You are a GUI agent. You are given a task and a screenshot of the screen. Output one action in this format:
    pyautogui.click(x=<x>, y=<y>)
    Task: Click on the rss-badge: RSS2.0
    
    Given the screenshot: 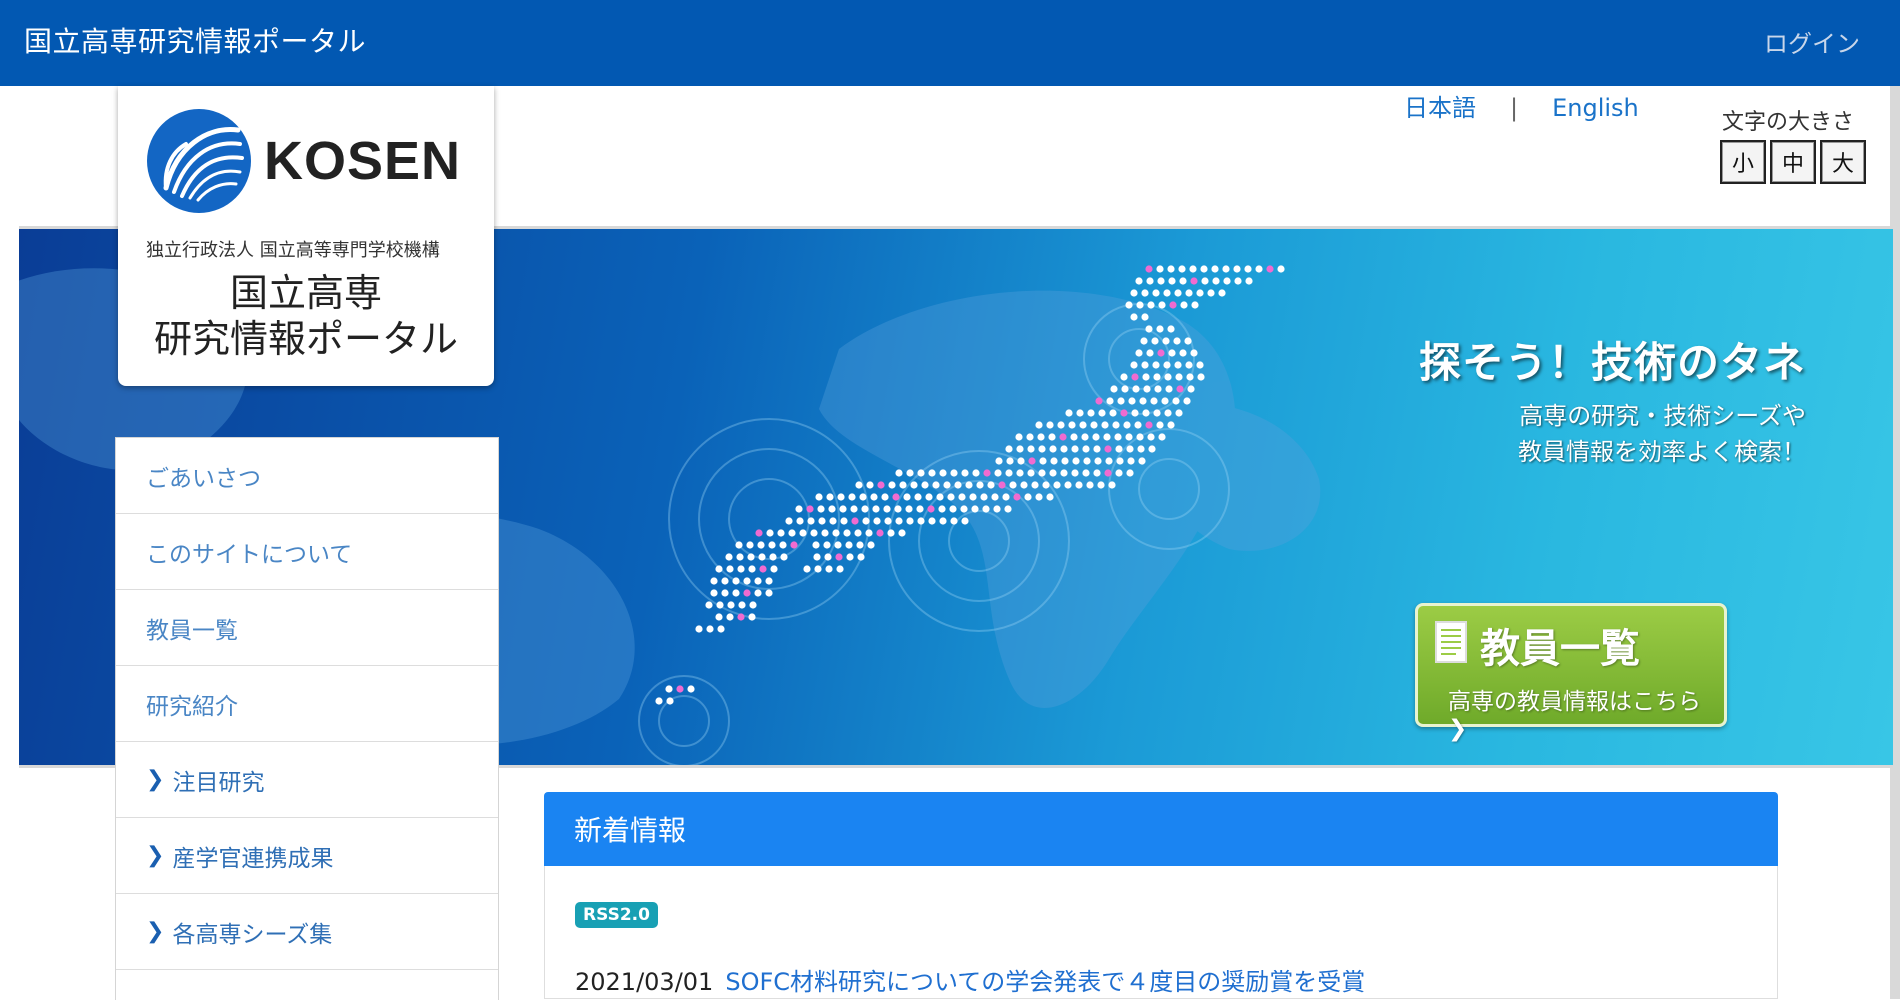 What is the action you would take?
    pyautogui.click(x=616, y=915)
    